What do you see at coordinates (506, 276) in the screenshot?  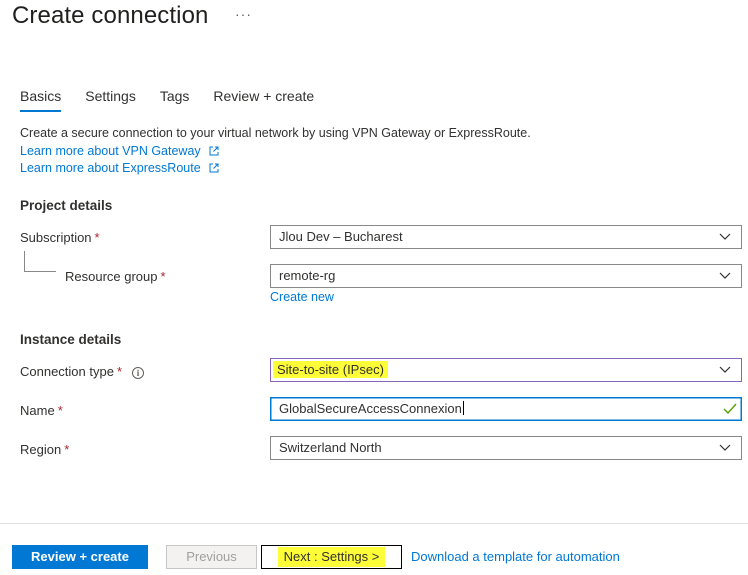 I see `resource-group-dropdown: remote-rg` at bounding box center [506, 276].